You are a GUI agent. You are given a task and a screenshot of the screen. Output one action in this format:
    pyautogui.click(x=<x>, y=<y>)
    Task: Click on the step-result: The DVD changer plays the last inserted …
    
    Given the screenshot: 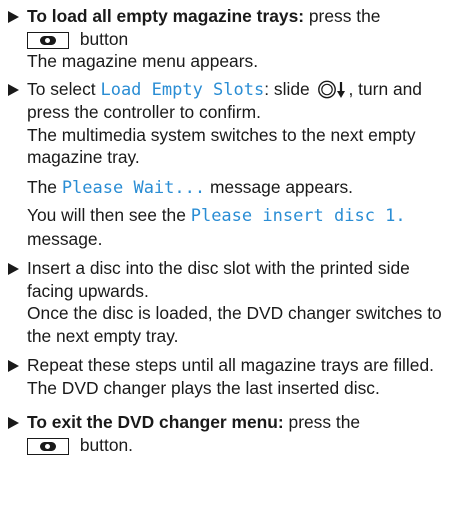 What is the action you would take?
    pyautogui.click(x=203, y=387)
    